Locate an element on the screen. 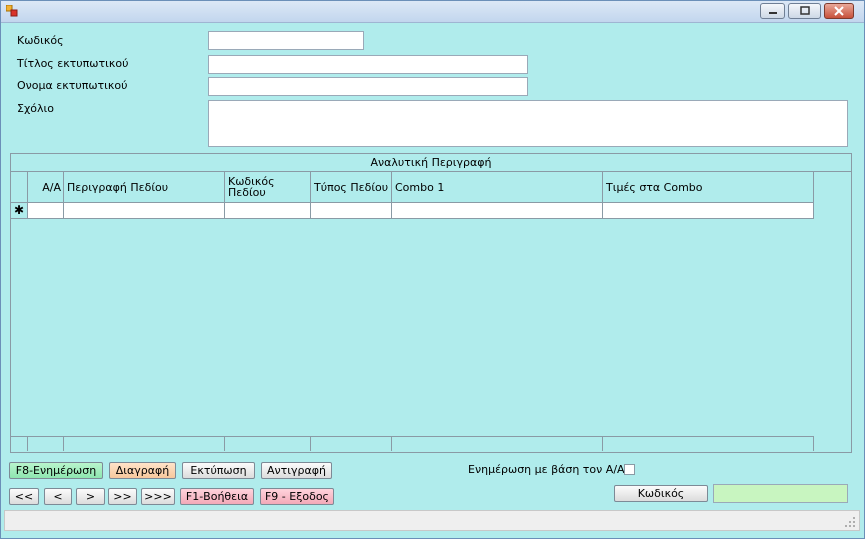 This screenshot has height=539, width=865. printer-name-label: Ονομα εκτυπωτικού is located at coordinates (72, 85).